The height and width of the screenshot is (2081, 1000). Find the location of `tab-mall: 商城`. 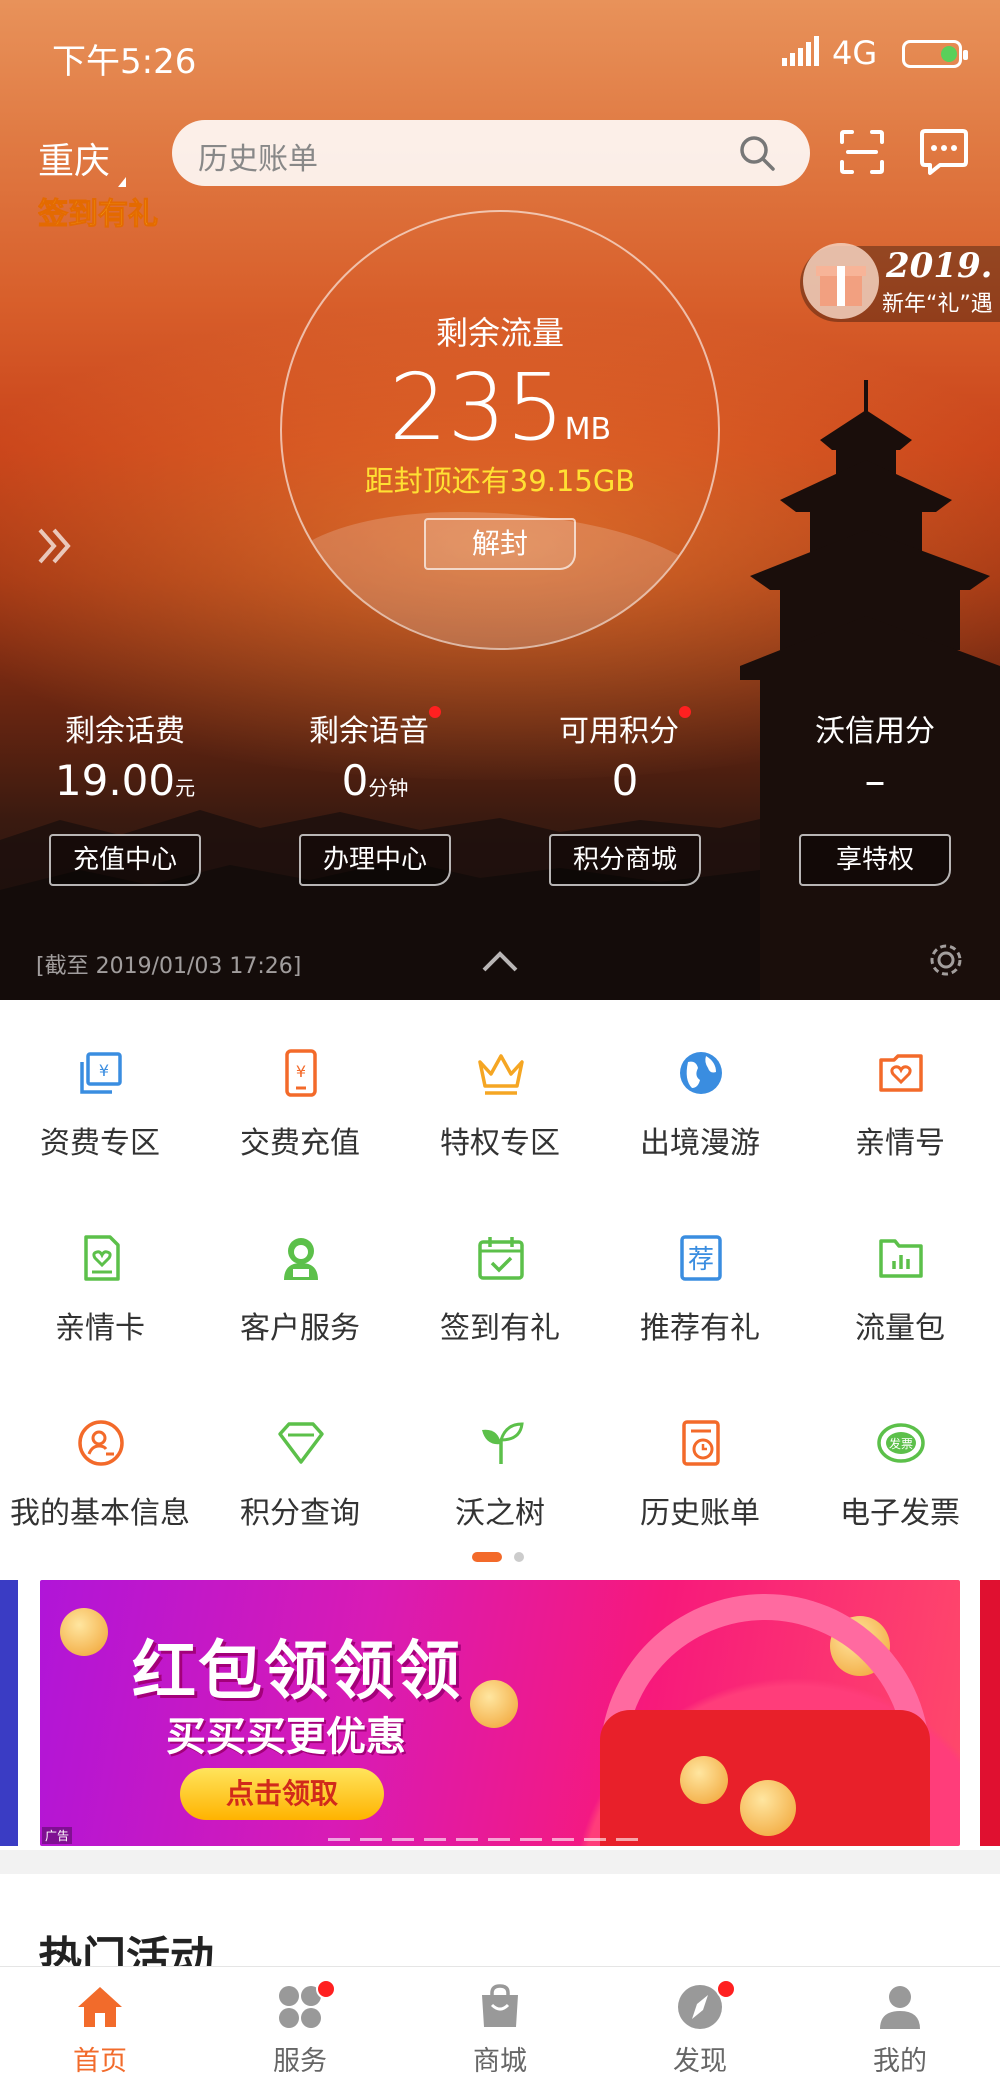

tab-mall: 商城 is located at coordinates (500, 2024).